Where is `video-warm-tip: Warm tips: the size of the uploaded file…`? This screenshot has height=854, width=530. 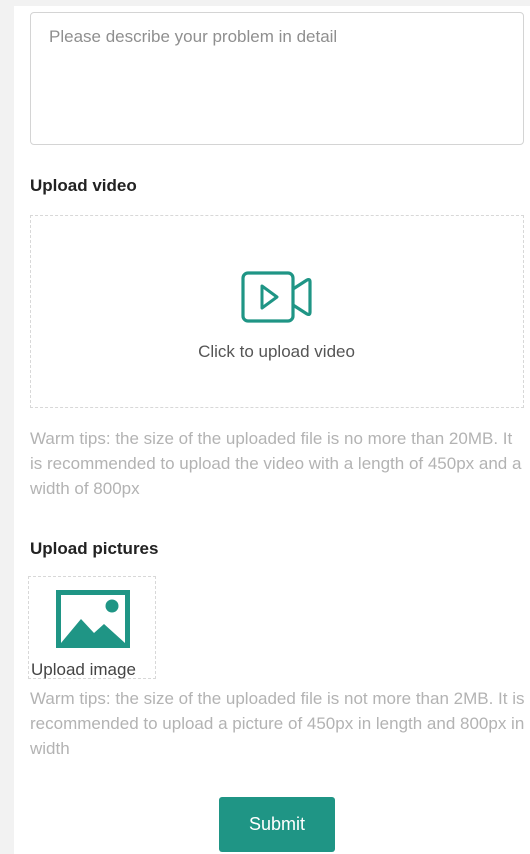
video-warm-tip: Warm tips: the size of the uploaded file… is located at coordinates (276, 463).